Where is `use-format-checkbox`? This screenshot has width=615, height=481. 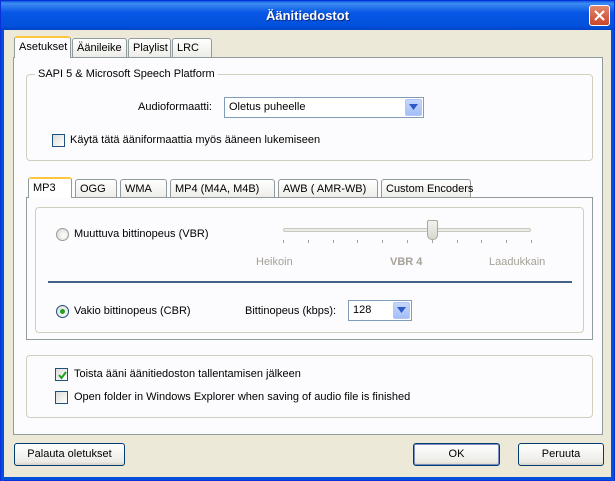 use-format-checkbox is located at coordinates (58, 140).